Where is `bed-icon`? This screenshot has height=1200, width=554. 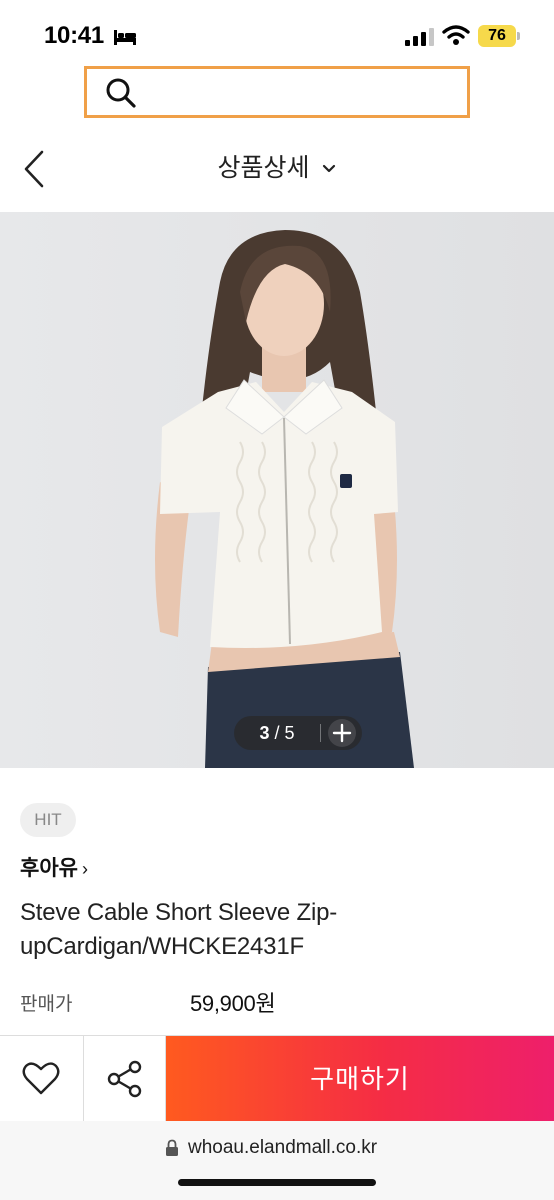
bed-icon is located at coordinates (125, 37).